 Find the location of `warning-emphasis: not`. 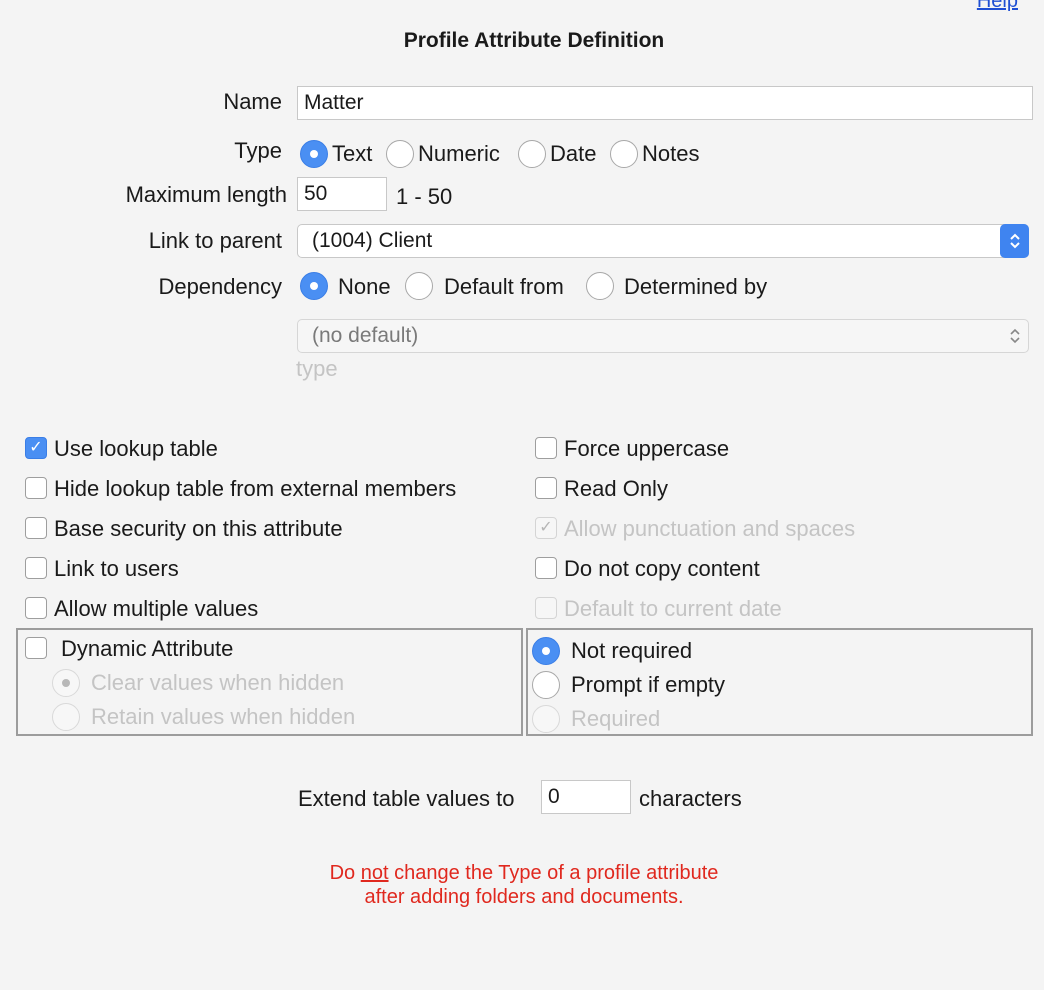

warning-emphasis: not is located at coordinates (374, 873).